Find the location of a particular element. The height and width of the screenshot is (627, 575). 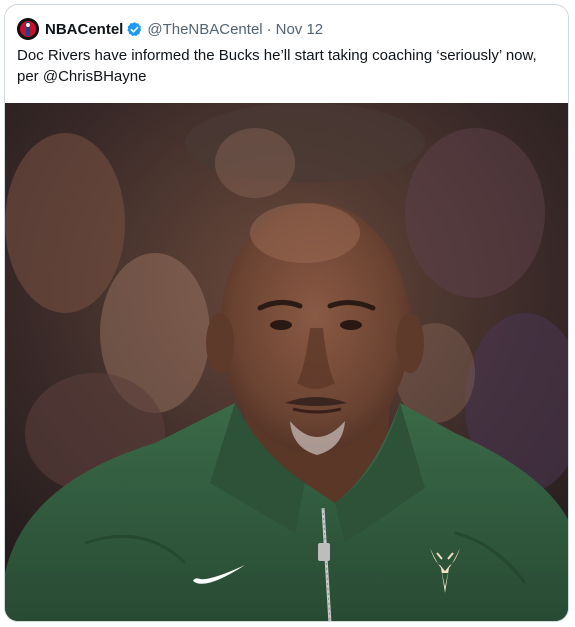

user-handle: @TheNBACentel is located at coordinates (204, 29).